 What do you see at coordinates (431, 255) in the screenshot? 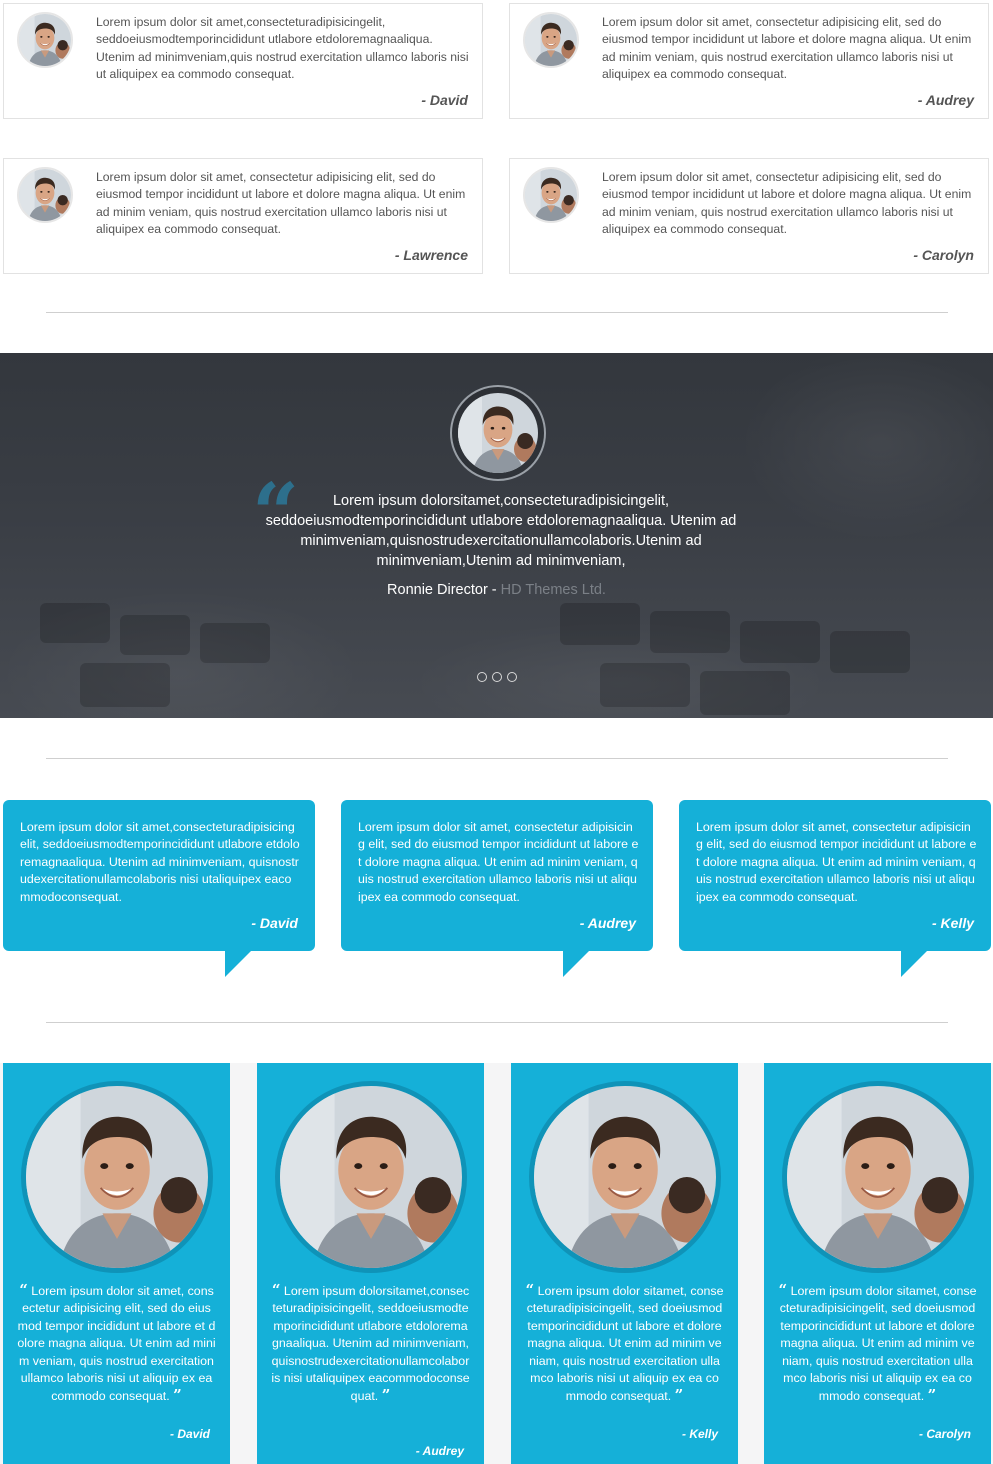
I see `testimonial-author: - Lawrence` at bounding box center [431, 255].